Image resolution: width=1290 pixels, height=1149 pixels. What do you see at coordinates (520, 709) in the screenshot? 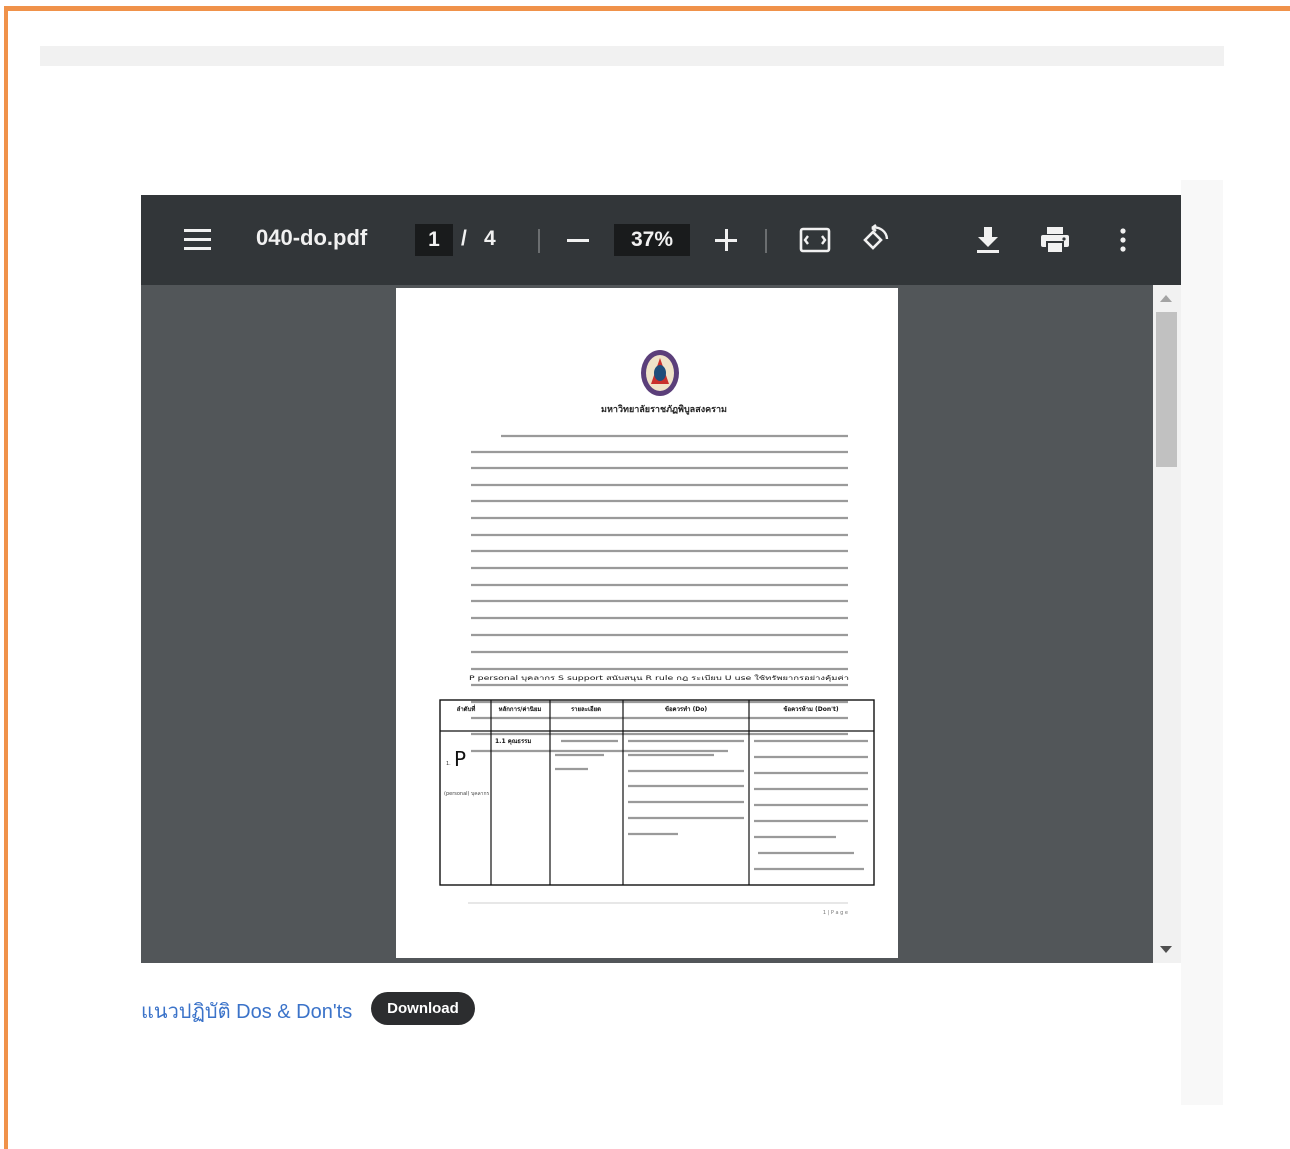
I see `table-header: หลักการ/ค่านิยม` at bounding box center [520, 709].